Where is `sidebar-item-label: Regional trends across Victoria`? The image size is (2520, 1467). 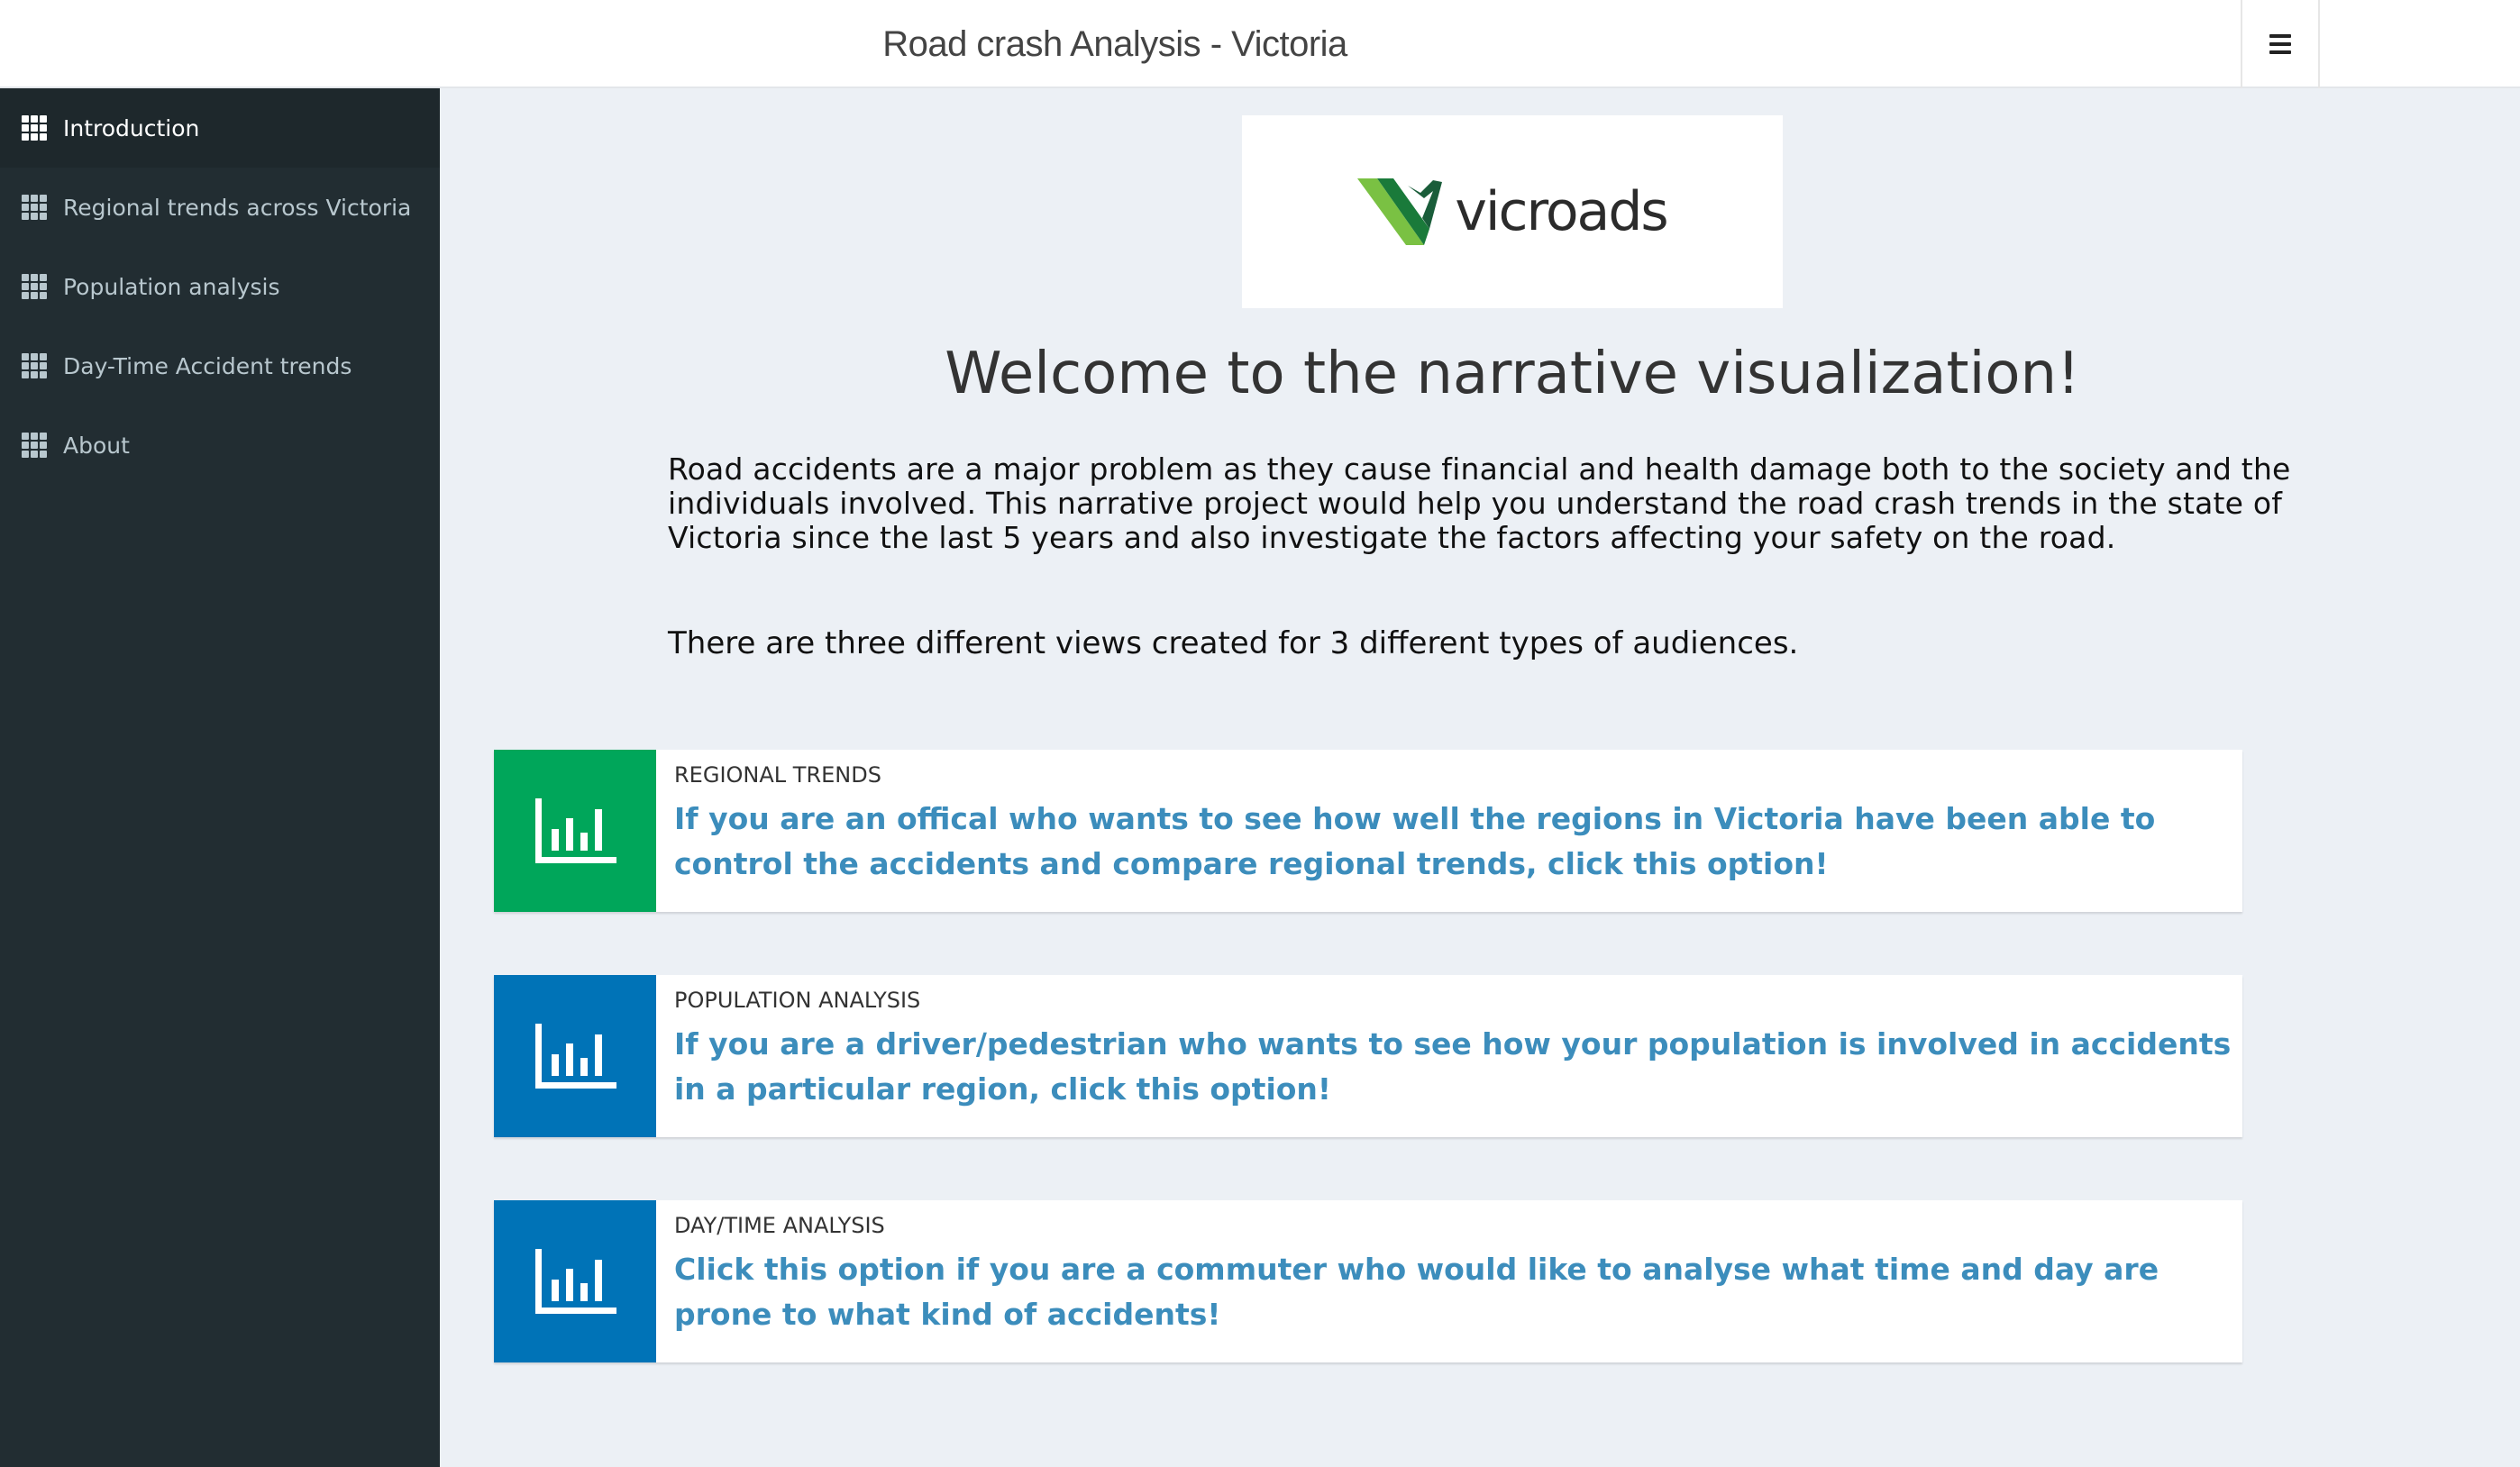
sidebar-item-label: Regional trends across Victoria is located at coordinates (237, 207).